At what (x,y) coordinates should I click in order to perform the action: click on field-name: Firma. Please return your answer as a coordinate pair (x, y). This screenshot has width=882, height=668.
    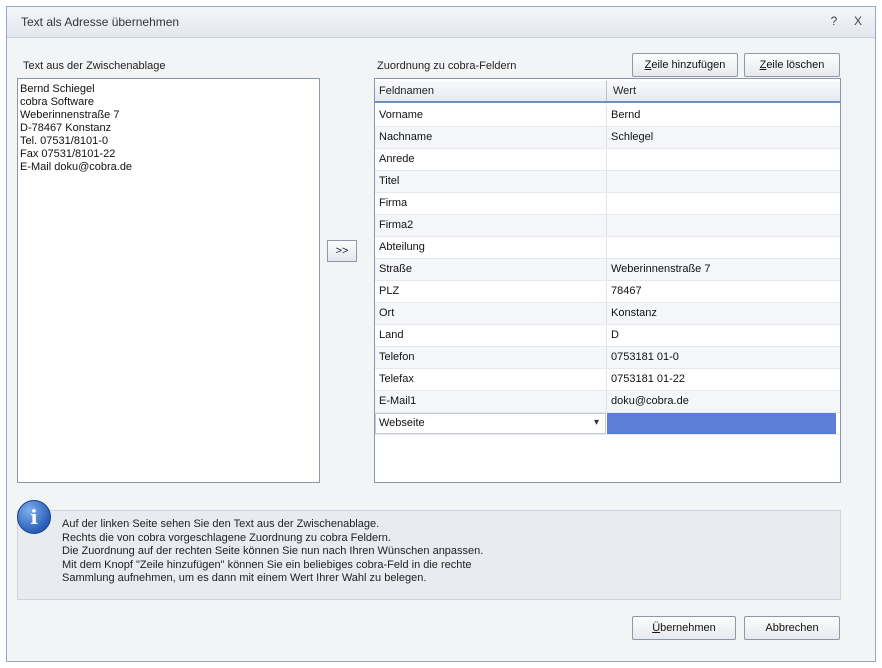
    Looking at the image, I should click on (393, 203).